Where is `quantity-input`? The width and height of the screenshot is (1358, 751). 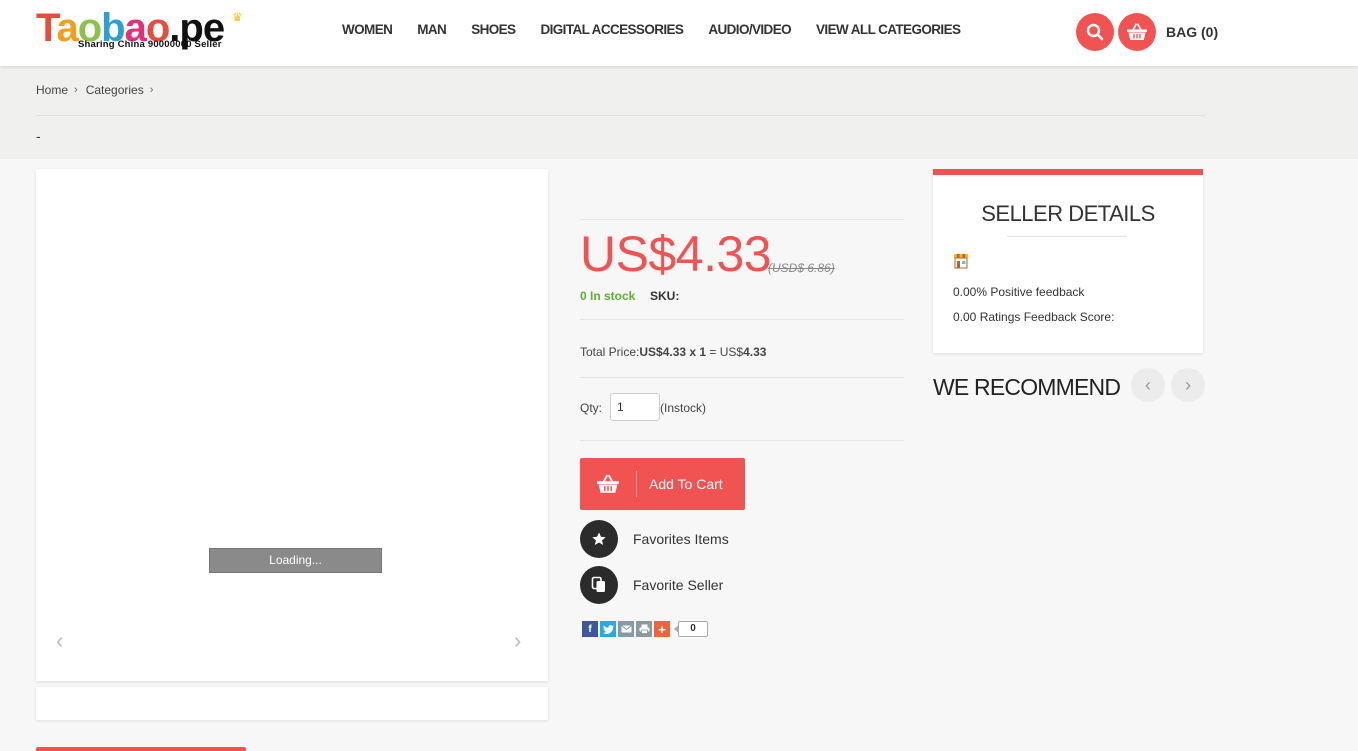 quantity-input is located at coordinates (635, 407).